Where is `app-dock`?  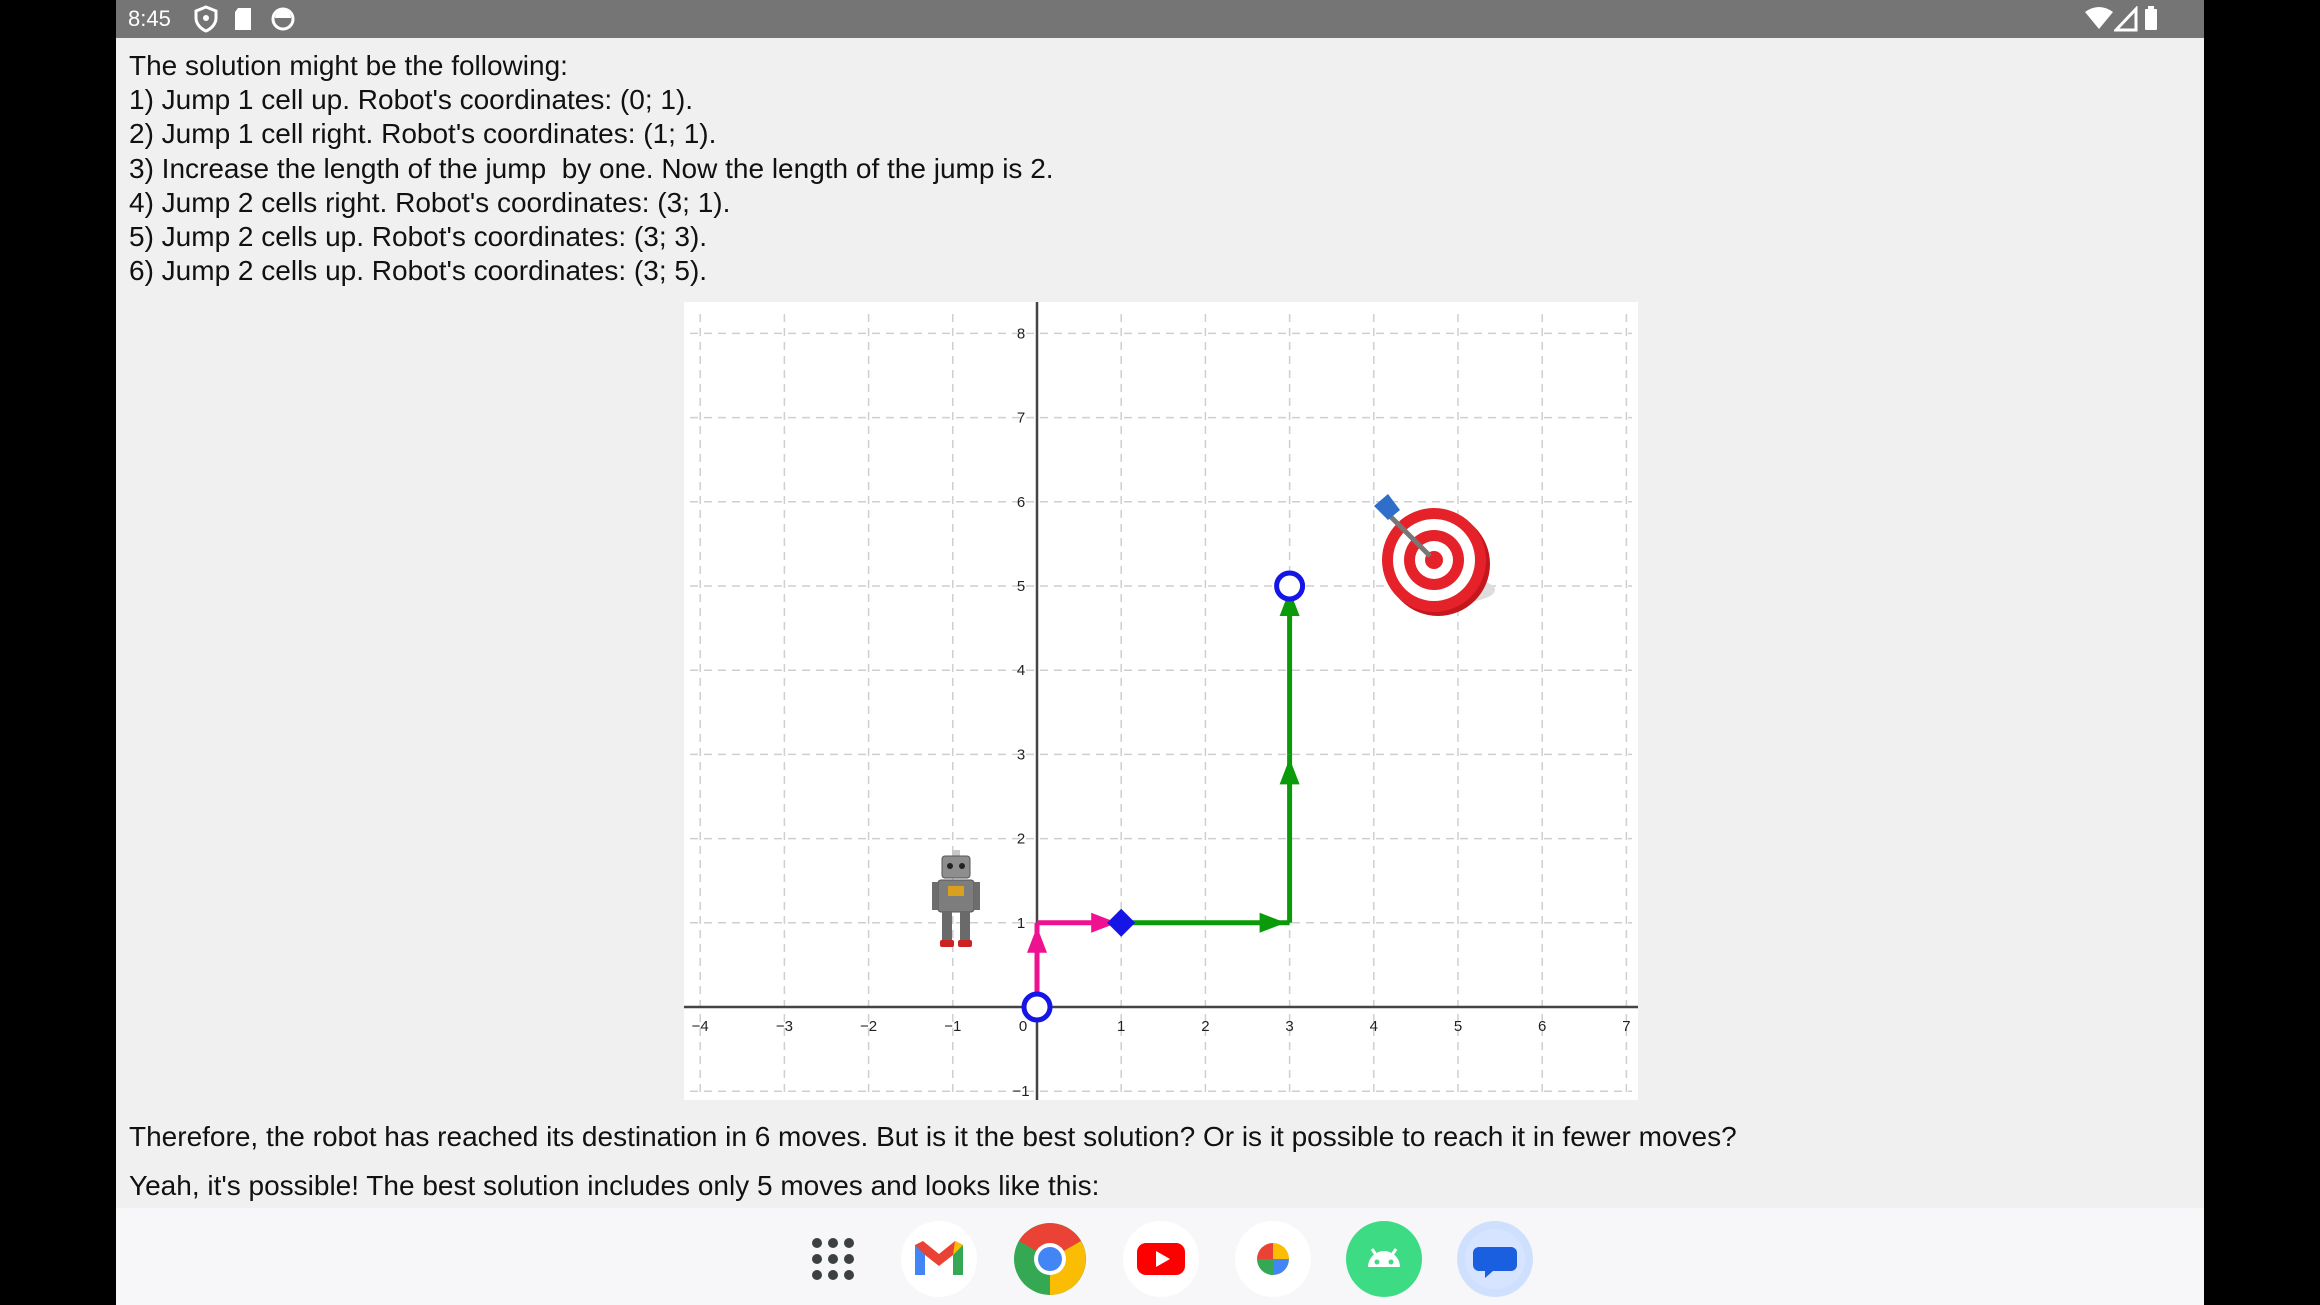 app-dock is located at coordinates (1160, 1256).